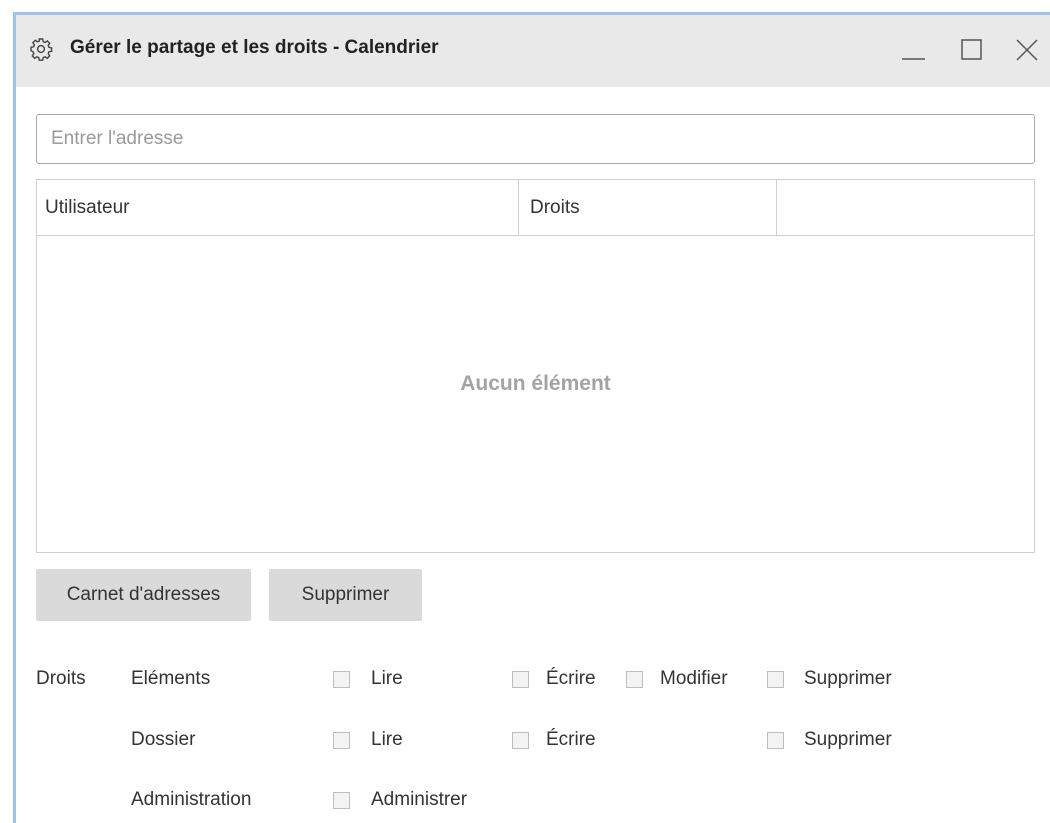 This screenshot has width=1050, height=823. I want to click on column-header-user: Utilisateur, so click(278, 207).